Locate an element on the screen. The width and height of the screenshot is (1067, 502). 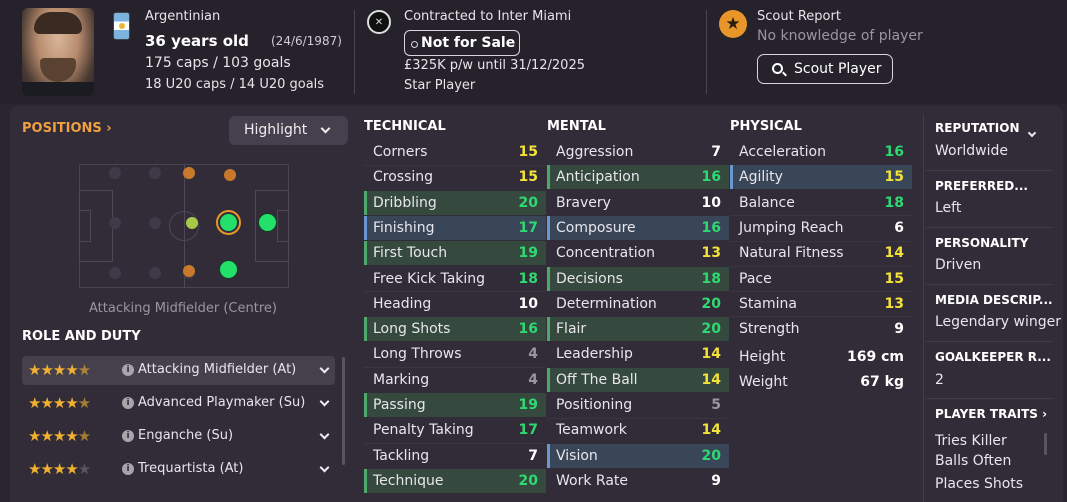
role-row: ★★★★★ i Attacking Midfielder (At) is located at coordinates (178, 370).